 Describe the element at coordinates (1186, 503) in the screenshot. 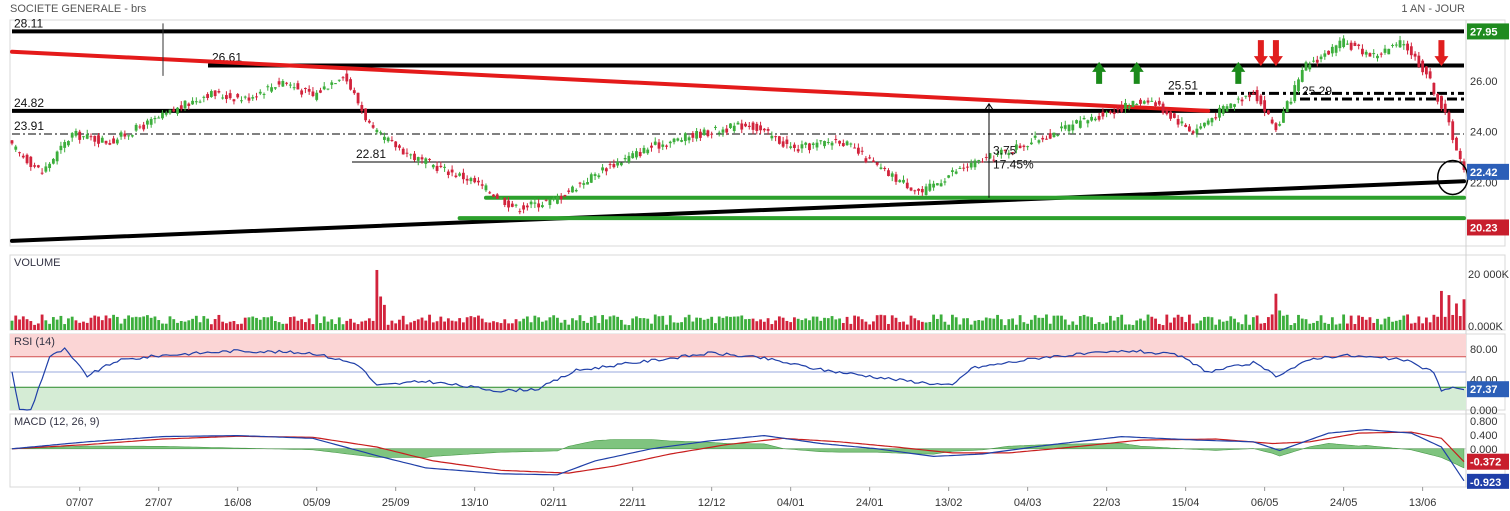

I see `x-tick-label: 15/04` at that location.